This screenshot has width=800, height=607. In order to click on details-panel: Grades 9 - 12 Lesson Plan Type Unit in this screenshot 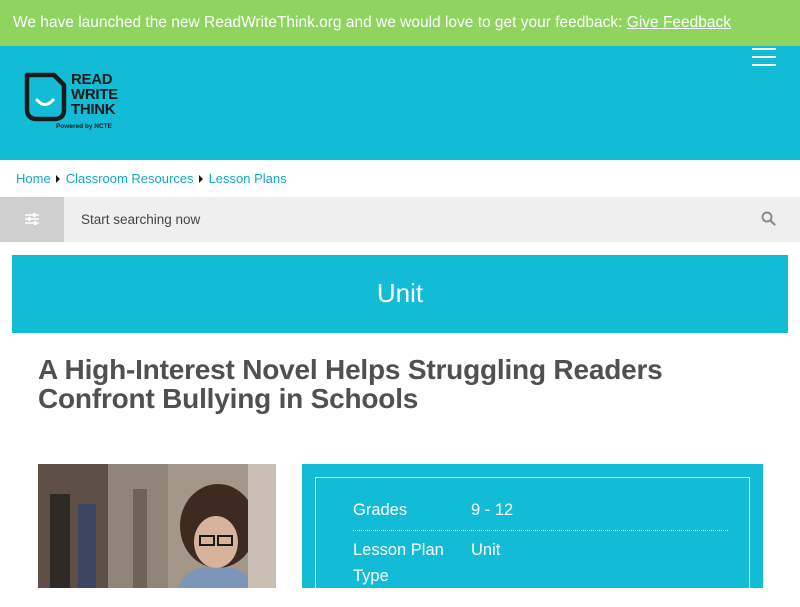, I will do `click(532, 535)`.